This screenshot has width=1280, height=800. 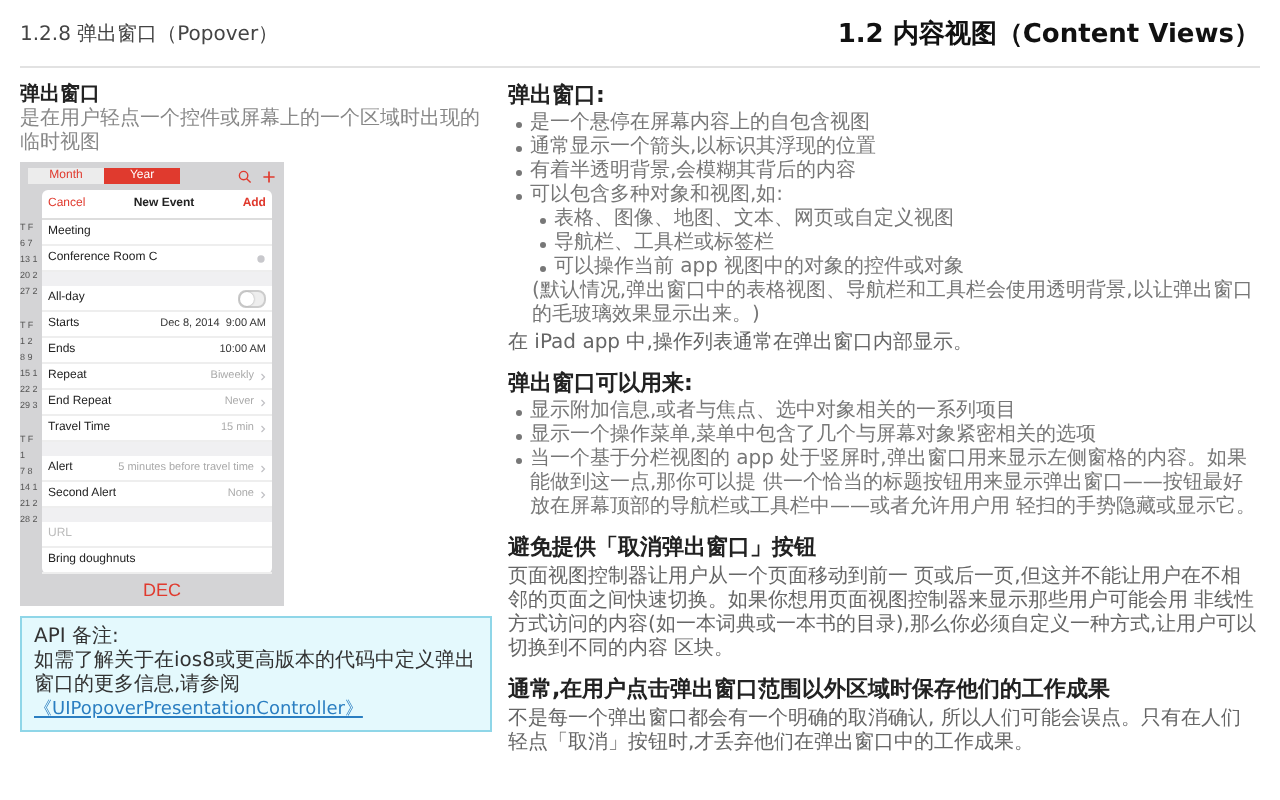 I want to click on bullet-text: 是一个悬停在屏幕内容上的自包含视图, so click(x=700, y=123).